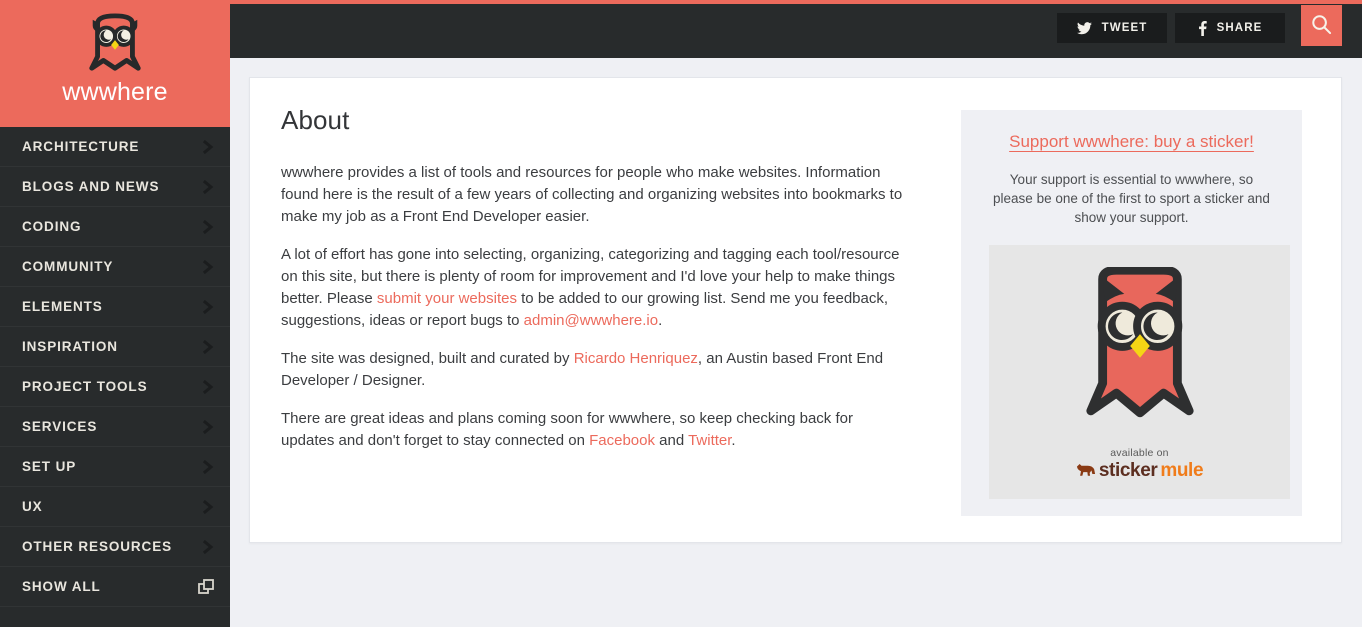 The width and height of the screenshot is (1362, 627). What do you see at coordinates (91, 186) in the screenshot?
I see `sidebar-item-label: BLOGS AND NEWS` at bounding box center [91, 186].